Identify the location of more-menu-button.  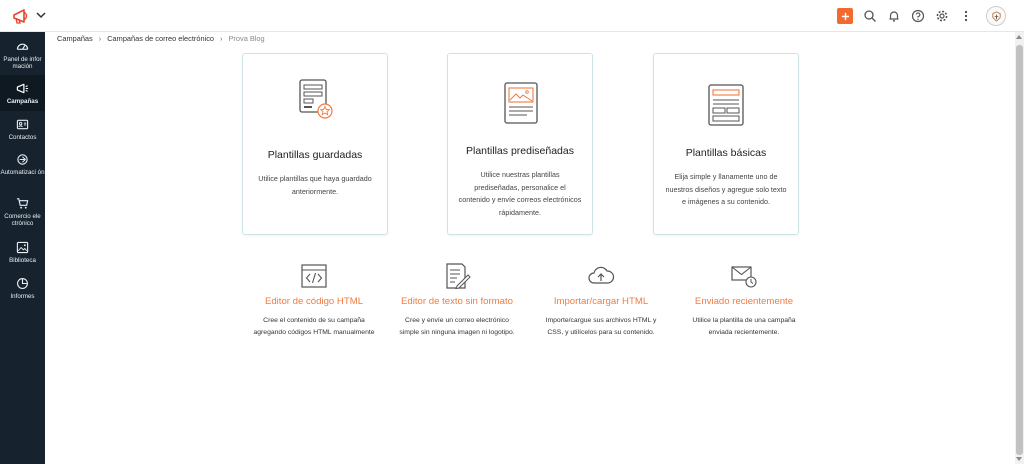
(966, 16).